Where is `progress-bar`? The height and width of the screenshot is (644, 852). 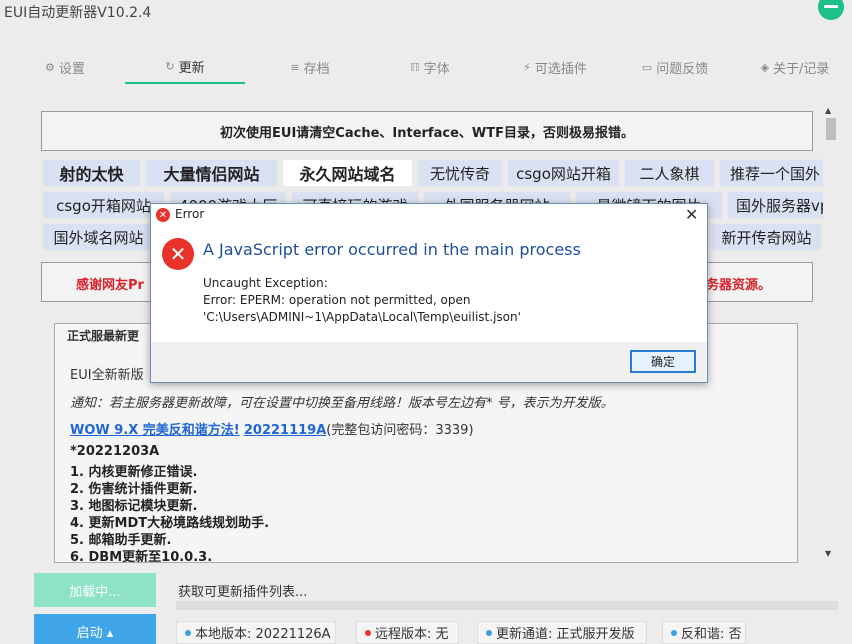 progress-bar is located at coordinates (507, 605).